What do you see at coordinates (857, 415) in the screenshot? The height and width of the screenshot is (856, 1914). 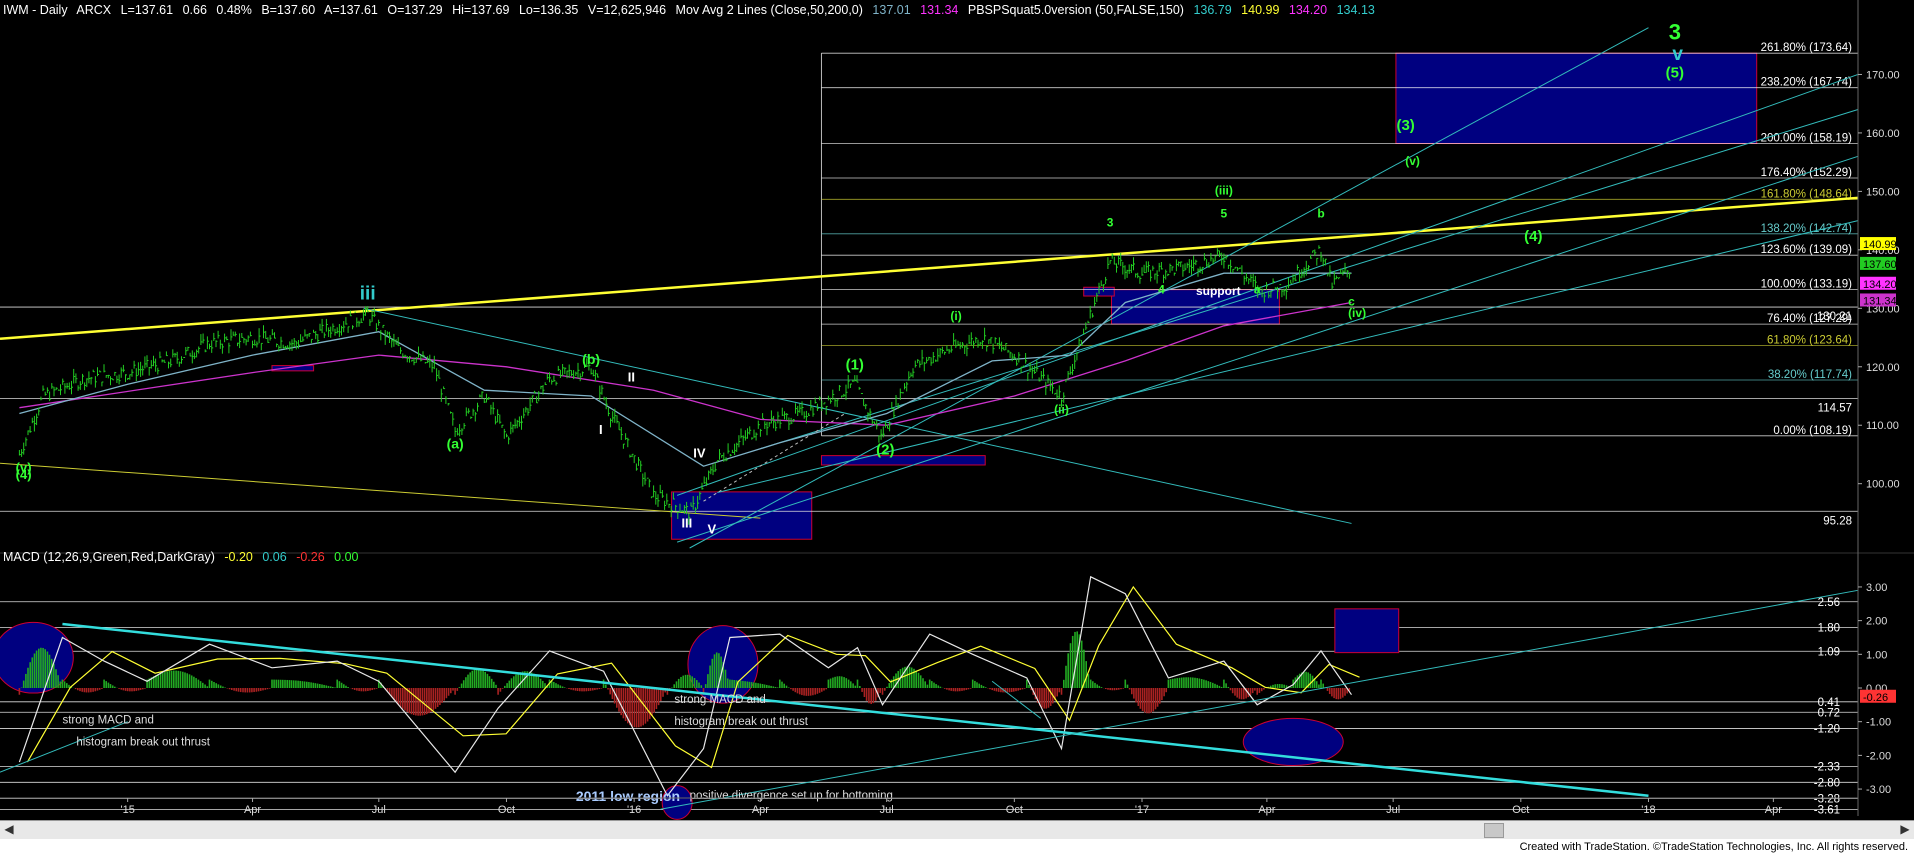 I see `down-trendline` at bounding box center [857, 415].